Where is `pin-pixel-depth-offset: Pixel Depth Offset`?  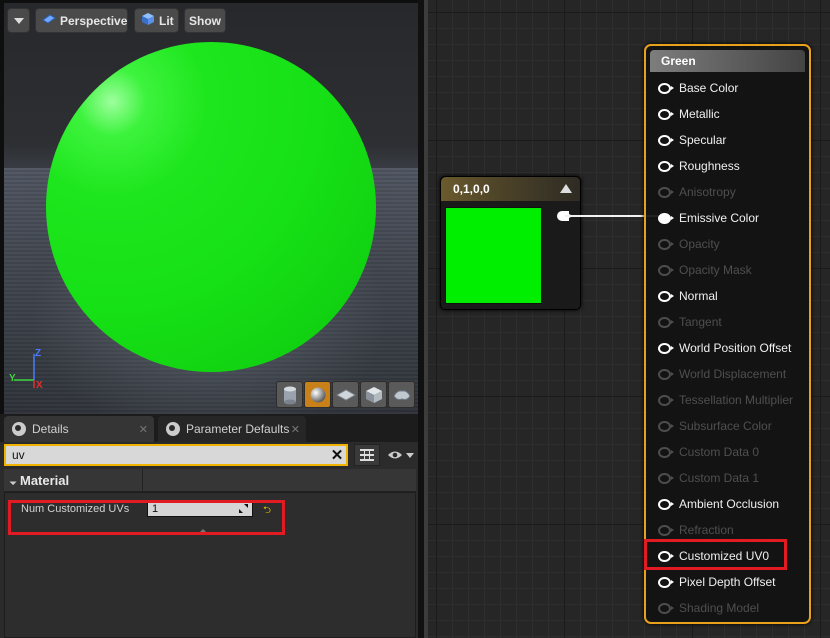 pin-pixel-depth-offset: Pixel Depth Offset is located at coordinates (733, 582).